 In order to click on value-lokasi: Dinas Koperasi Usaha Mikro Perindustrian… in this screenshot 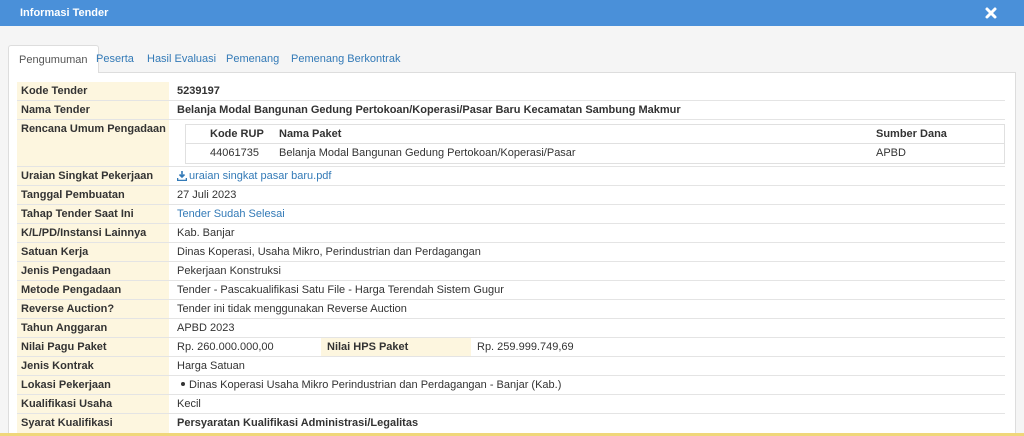, I will do `click(369, 385)`.